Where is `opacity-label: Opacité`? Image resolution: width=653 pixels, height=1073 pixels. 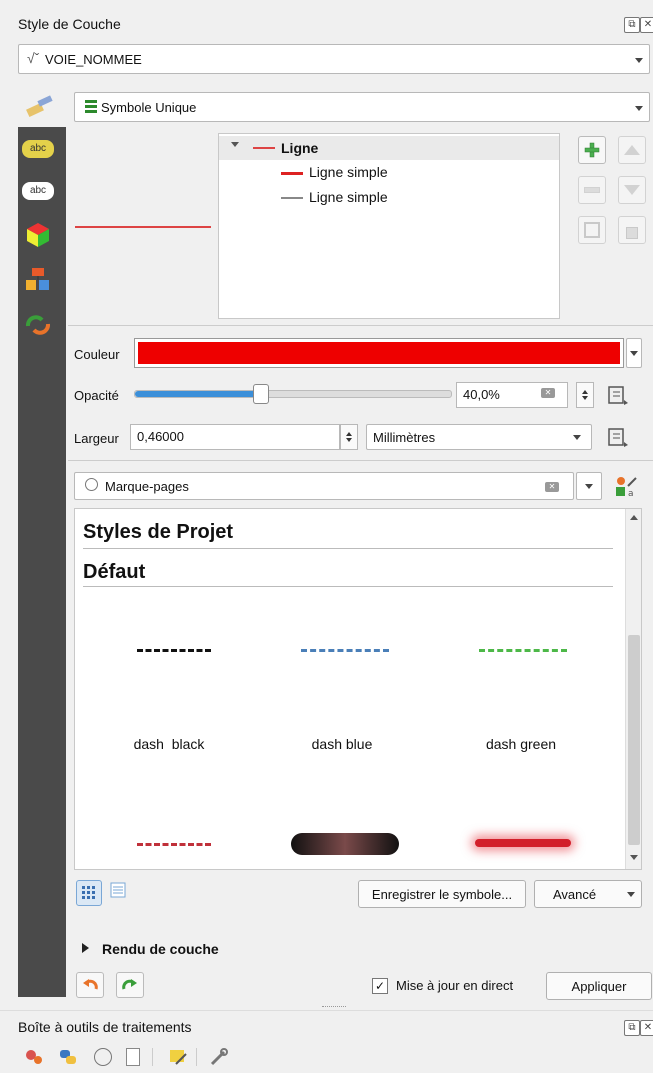
opacity-label: Opacité is located at coordinates (96, 395).